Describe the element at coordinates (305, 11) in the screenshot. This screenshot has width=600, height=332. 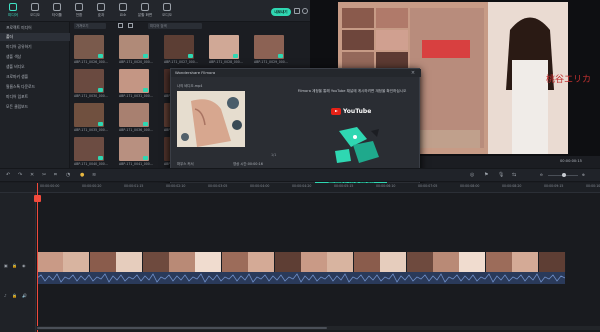
I see `more-icon` at that location.